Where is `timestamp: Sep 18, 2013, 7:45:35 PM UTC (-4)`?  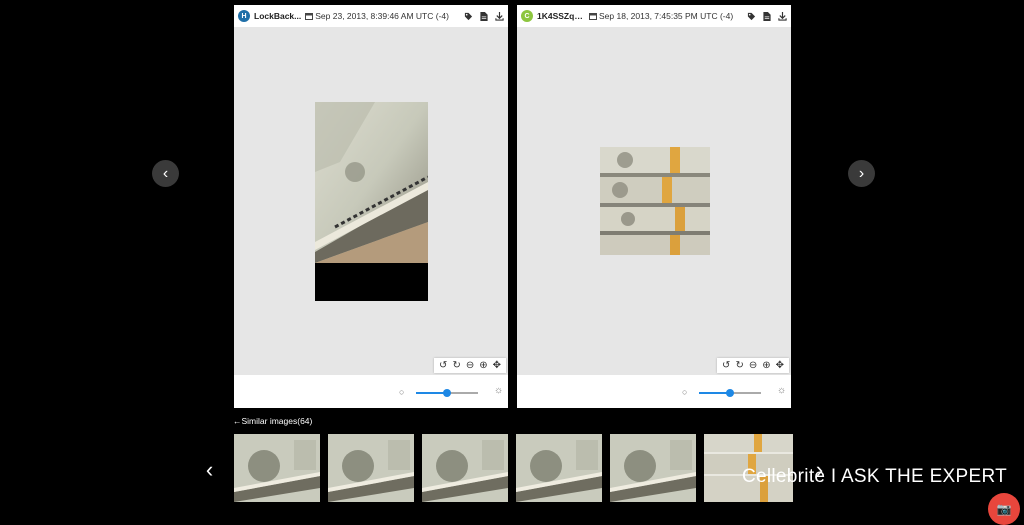 timestamp: Sep 18, 2013, 7:45:35 PM UTC (-4) is located at coordinates (661, 16).